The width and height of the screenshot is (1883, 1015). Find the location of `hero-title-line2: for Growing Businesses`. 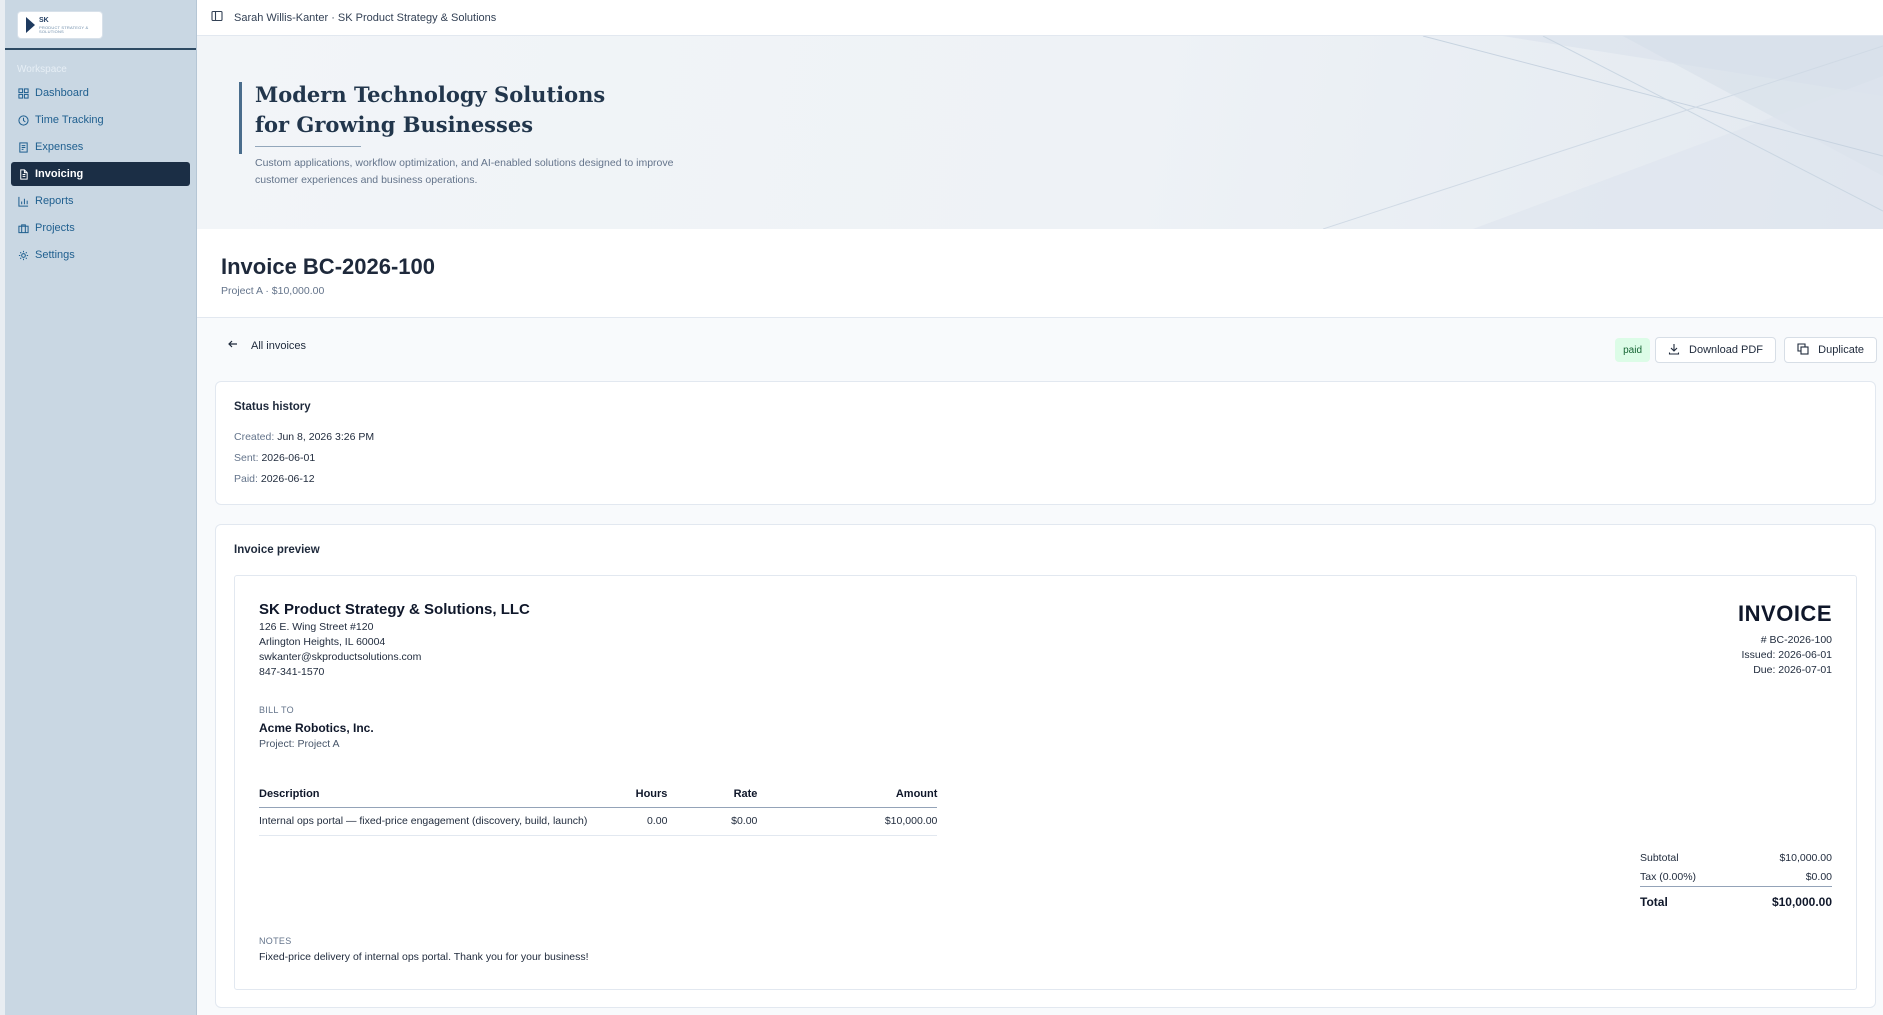

hero-title-line2: for Growing Businesses is located at coordinates (394, 124).